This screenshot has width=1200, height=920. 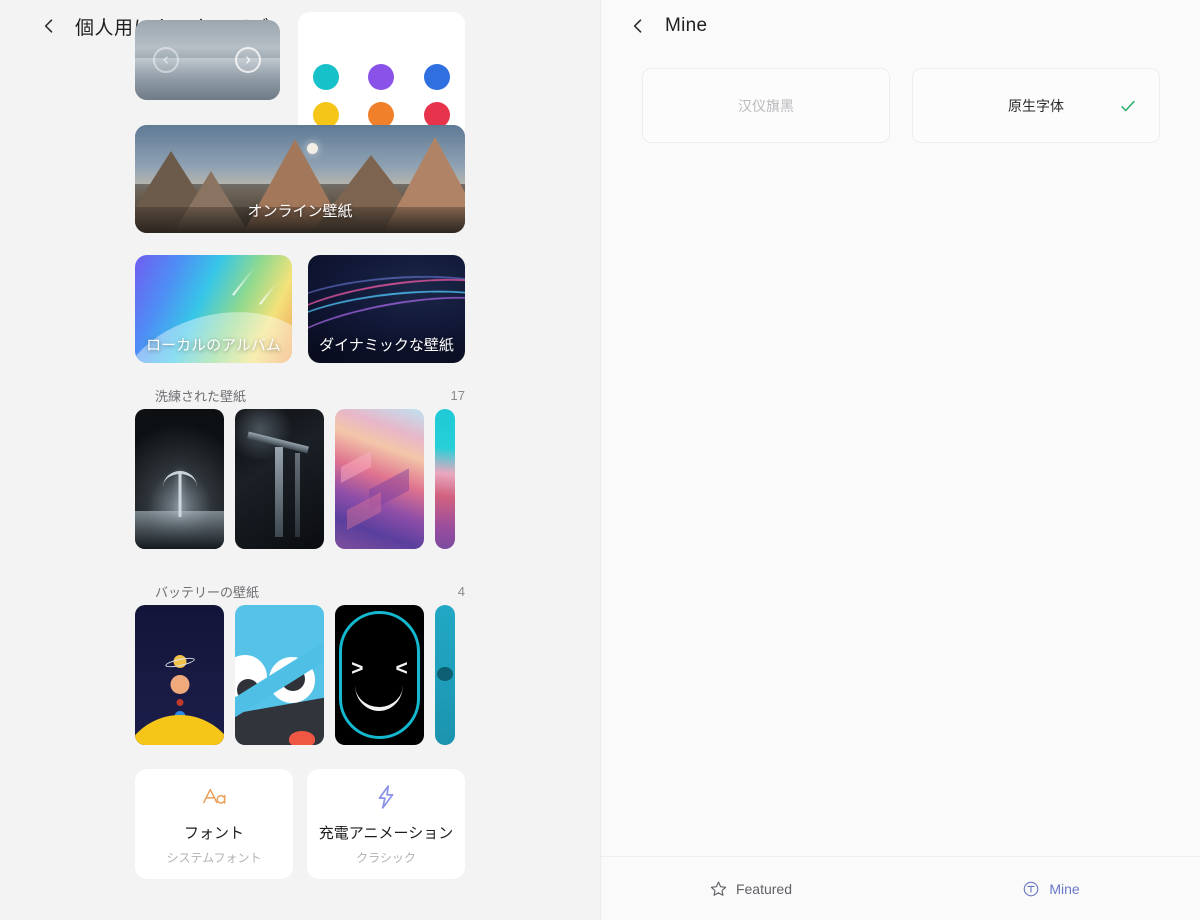 What do you see at coordinates (401, 670) in the screenshot?
I see `thumb-art: <` at bounding box center [401, 670].